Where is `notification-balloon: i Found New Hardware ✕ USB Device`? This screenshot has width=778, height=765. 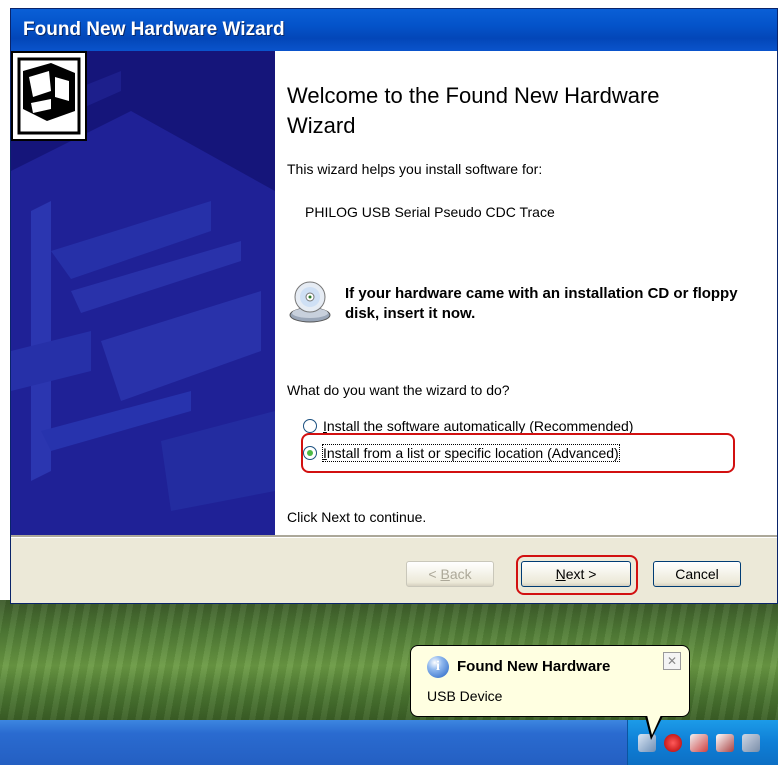 notification-balloon: i Found New Hardware ✕ USB Device is located at coordinates (550, 681).